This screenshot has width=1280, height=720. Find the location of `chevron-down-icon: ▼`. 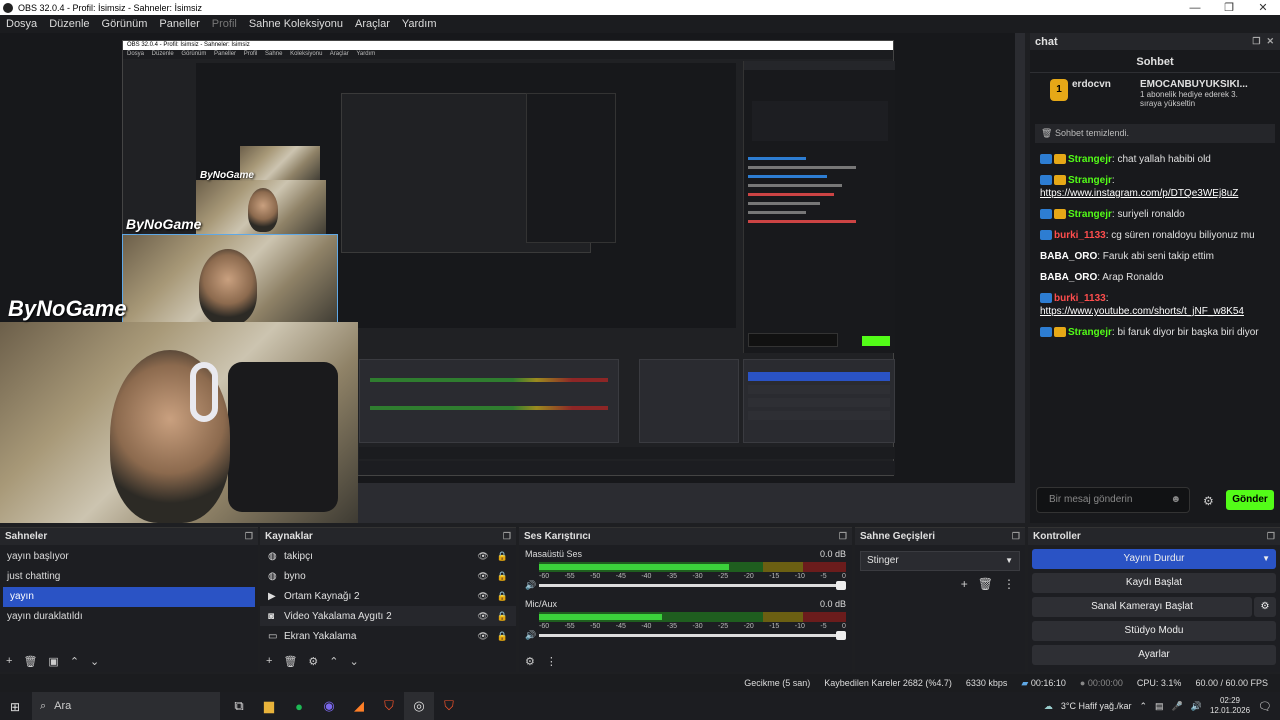

chevron-down-icon: ▼ is located at coordinates (1266, 559).